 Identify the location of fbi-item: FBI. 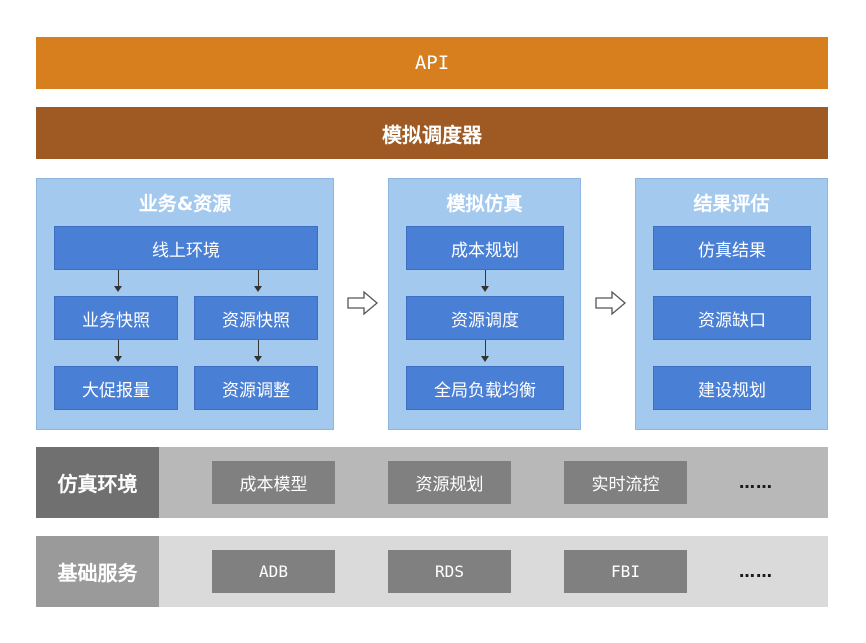
(625, 571).